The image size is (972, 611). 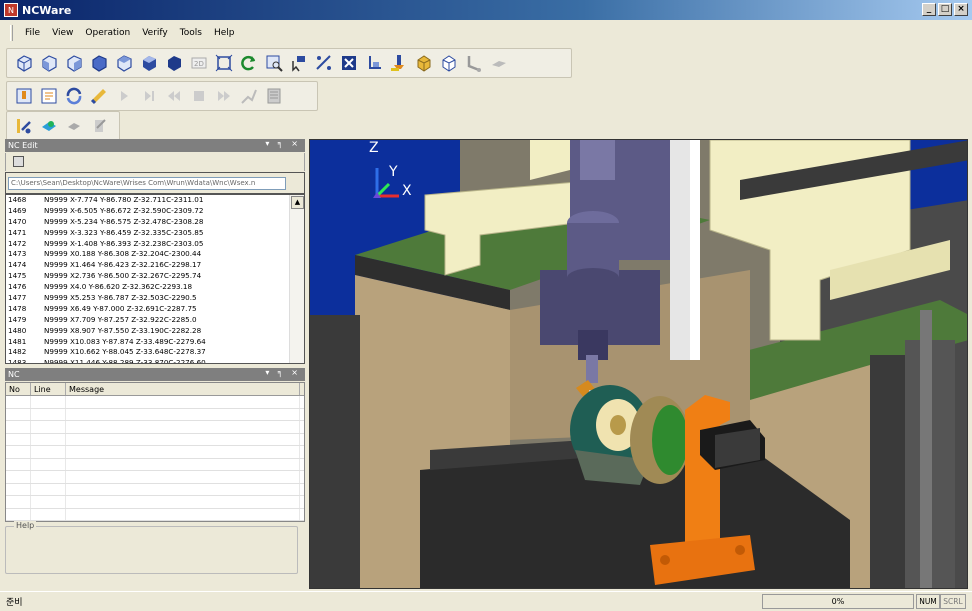 What do you see at coordinates (11, 33) in the screenshot?
I see `menu-grip` at bounding box center [11, 33].